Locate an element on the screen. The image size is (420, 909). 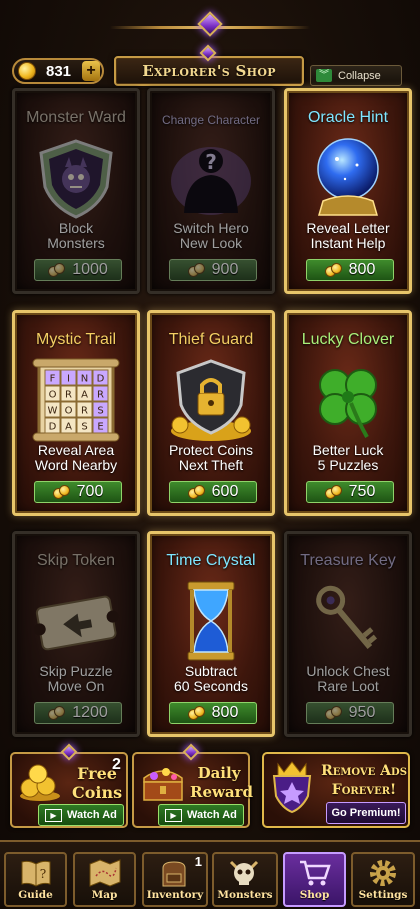
nav-monsters: Monsters is located at coordinates (245, 879).